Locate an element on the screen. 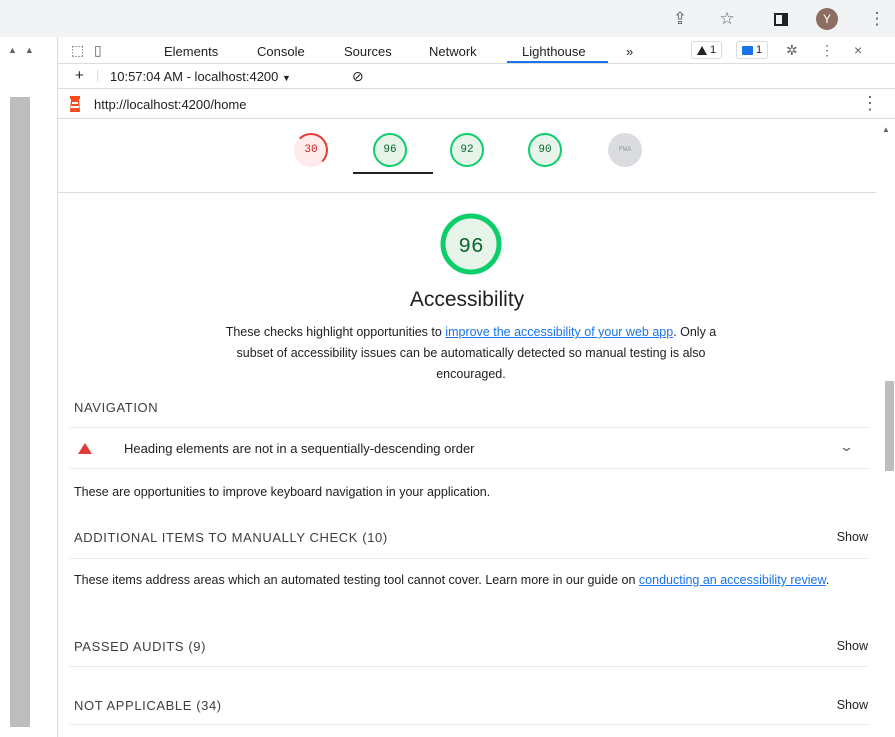 The height and width of the screenshot is (737, 895). show-not-applicable-button: Show is located at coordinates (852, 705).